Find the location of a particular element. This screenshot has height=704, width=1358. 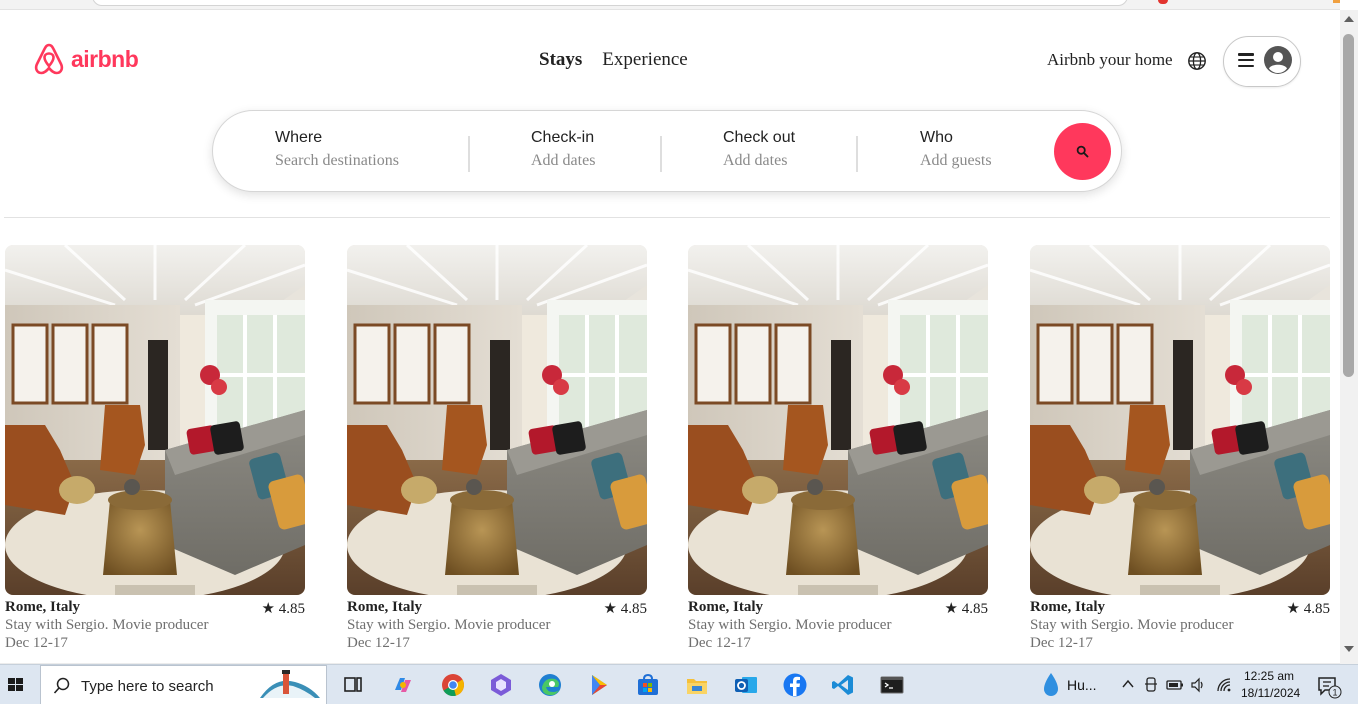

scroll-down-icon is located at coordinates (1349, 649).